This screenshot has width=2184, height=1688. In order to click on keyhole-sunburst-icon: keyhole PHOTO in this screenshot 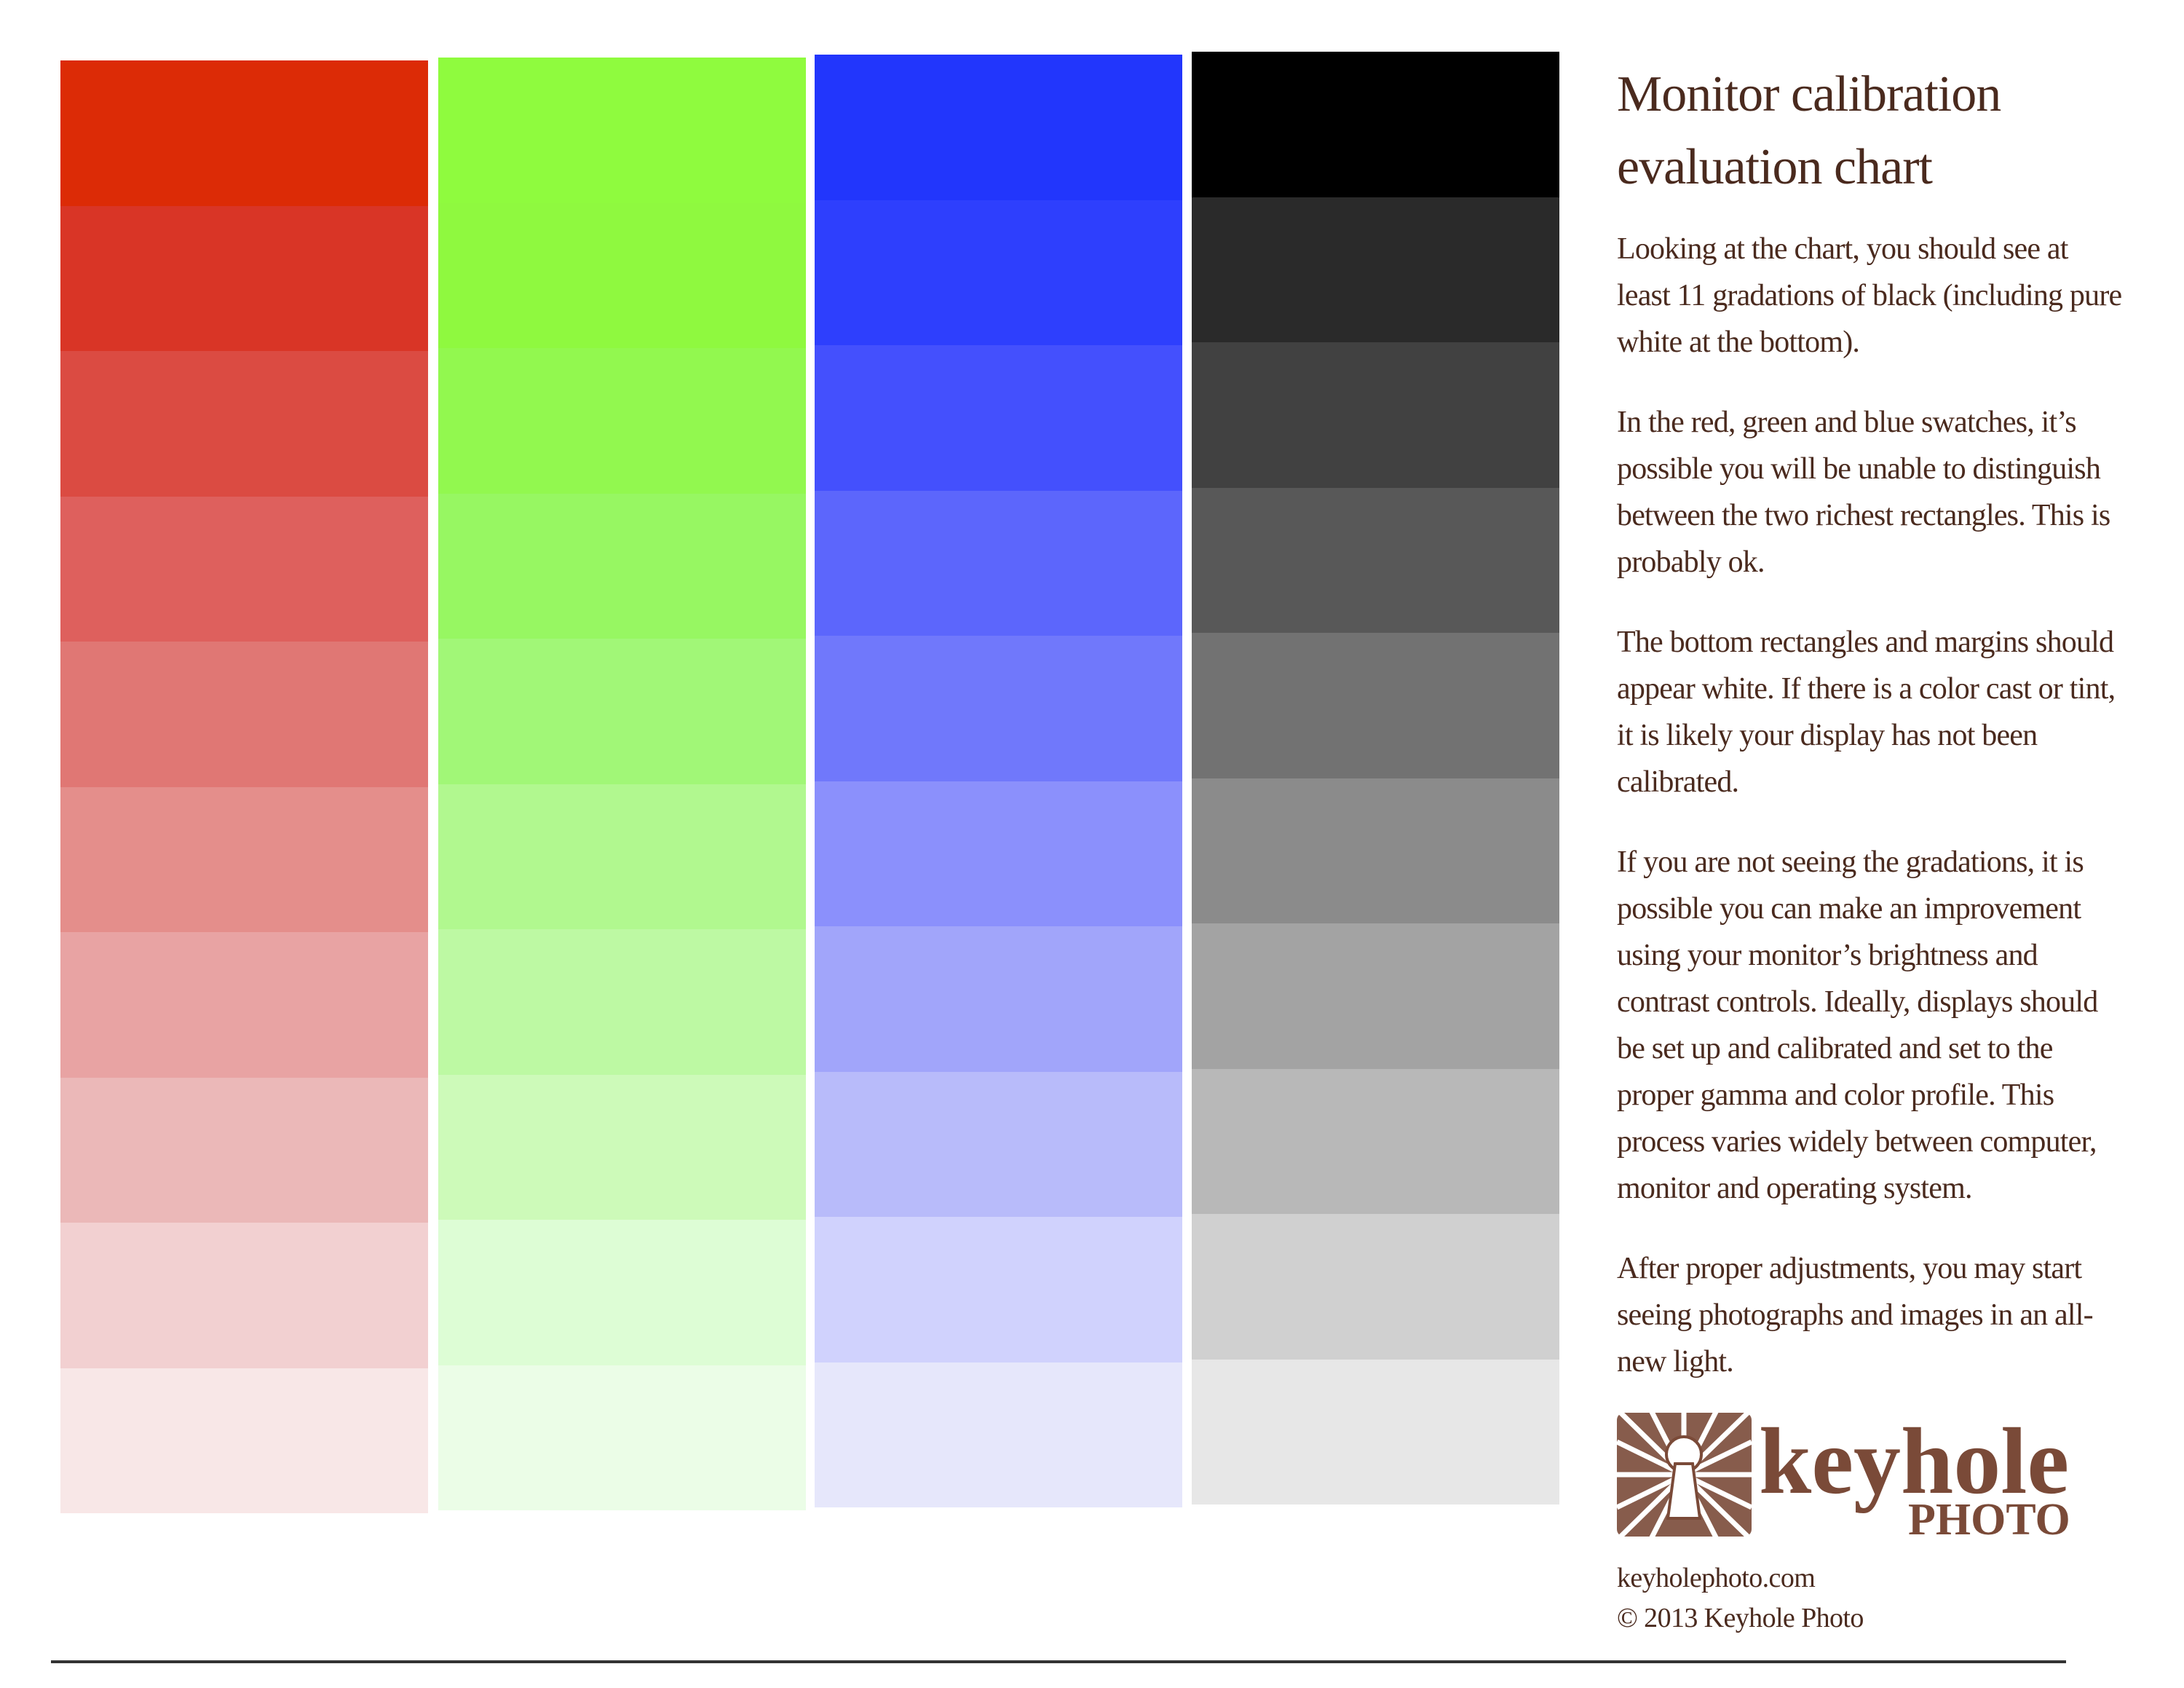, I will do `click(1842, 1476)`.